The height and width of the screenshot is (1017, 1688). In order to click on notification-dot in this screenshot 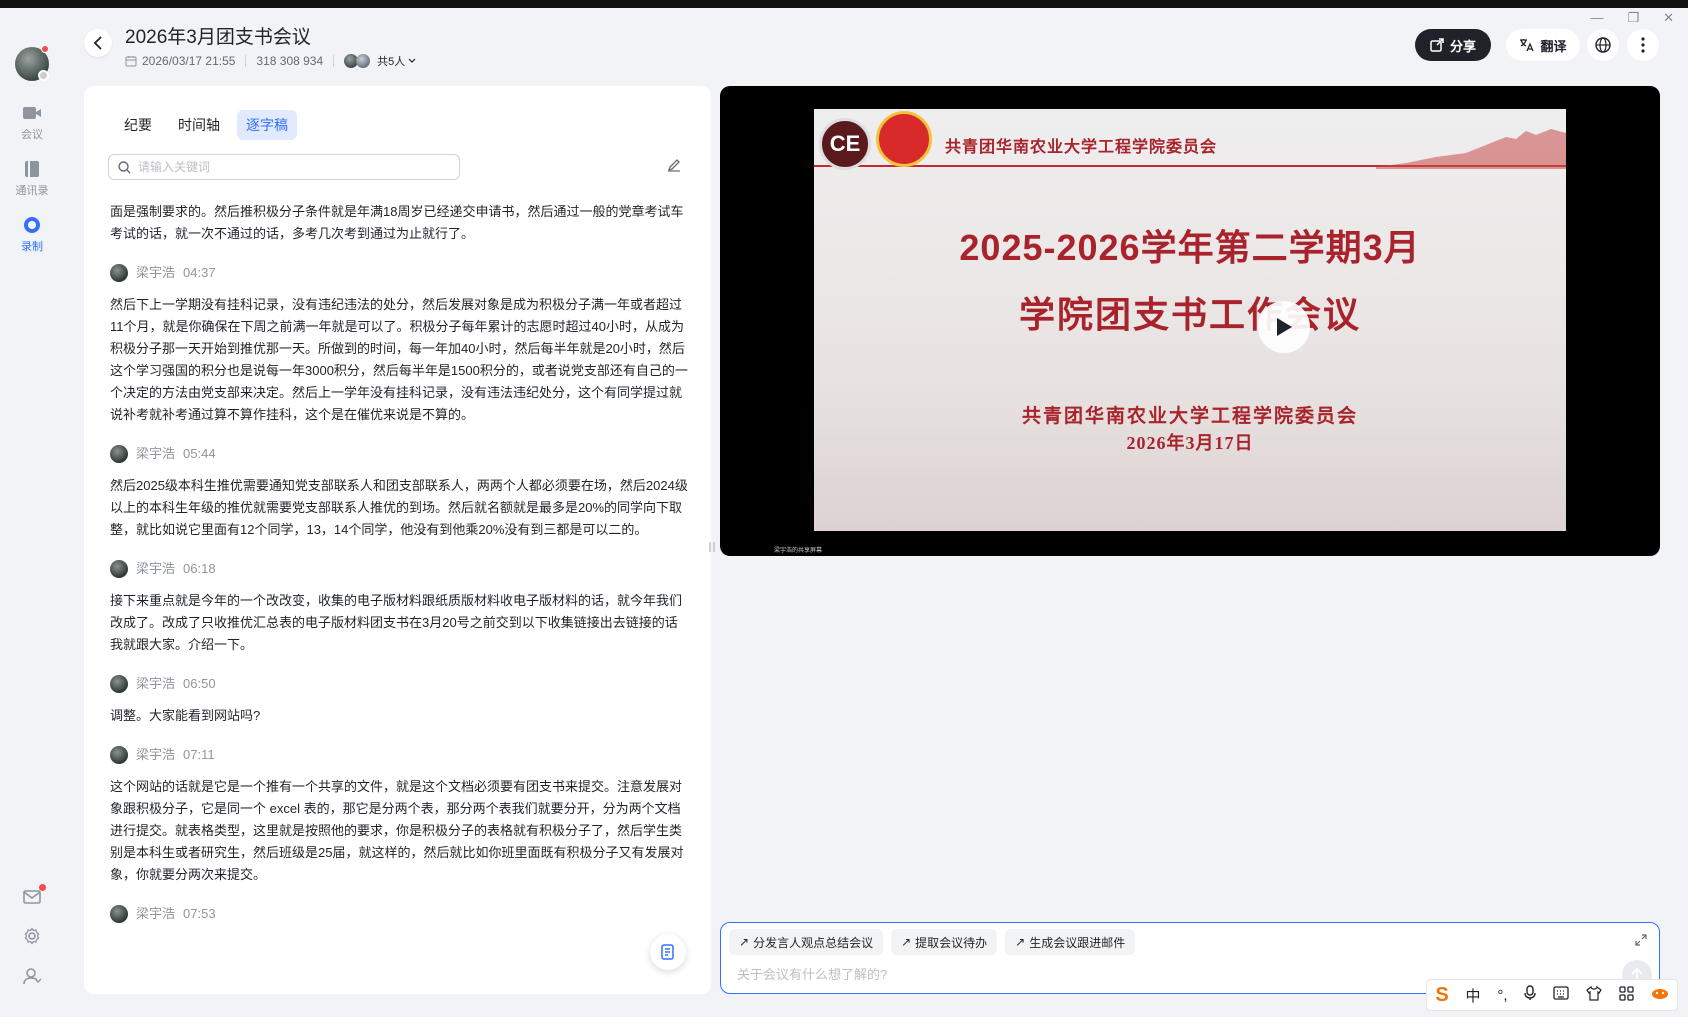, I will do `click(45, 49)`.